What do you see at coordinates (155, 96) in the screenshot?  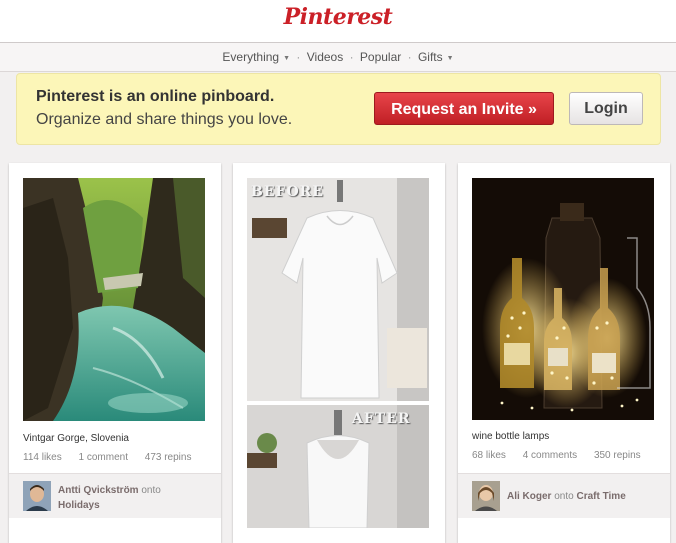 I see `banner-headline: Pinterest is an online pinboard.` at bounding box center [155, 96].